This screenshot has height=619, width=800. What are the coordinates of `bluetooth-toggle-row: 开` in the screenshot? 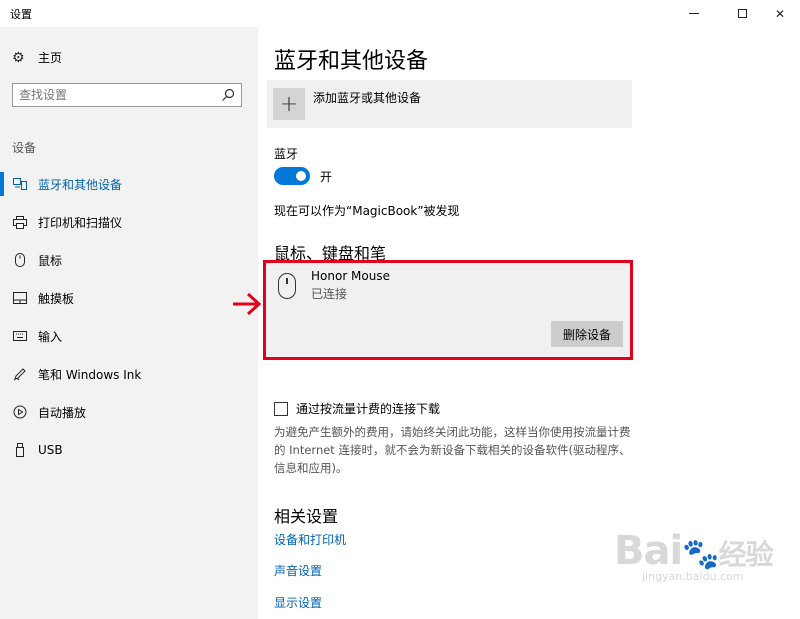 It's located at (303, 176).